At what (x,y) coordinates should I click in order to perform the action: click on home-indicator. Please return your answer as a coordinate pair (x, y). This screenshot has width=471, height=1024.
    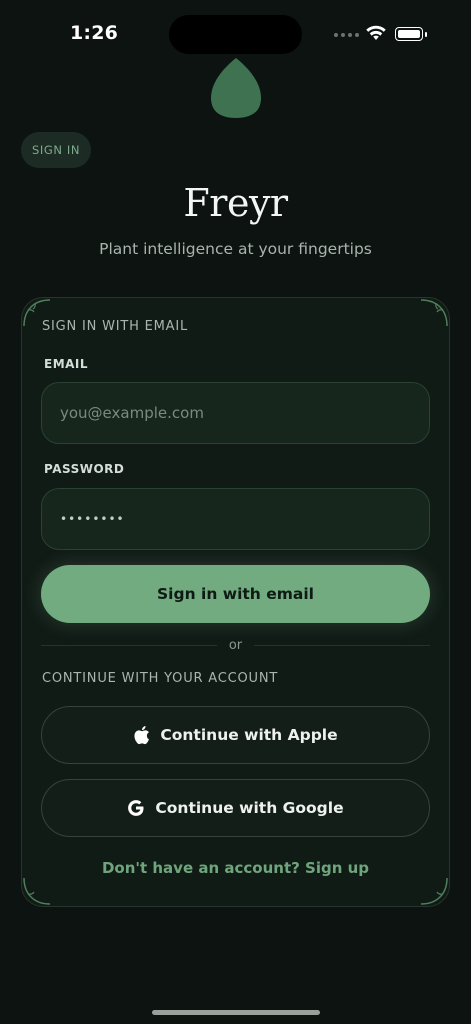
    Looking at the image, I should click on (236, 1012).